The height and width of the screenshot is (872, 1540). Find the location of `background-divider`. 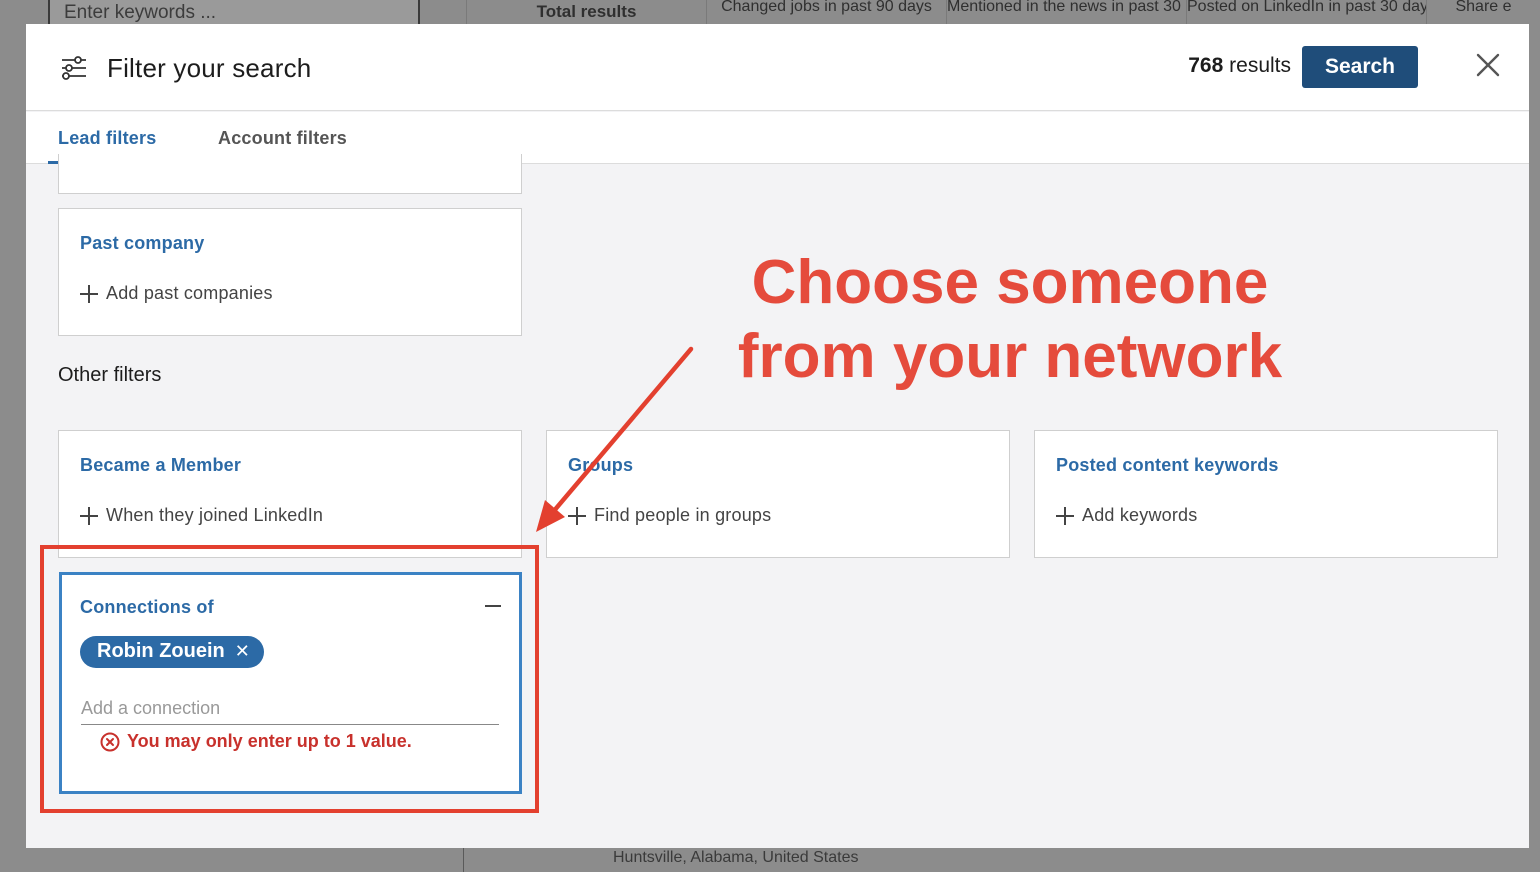

background-divider is located at coordinates (463, 860).